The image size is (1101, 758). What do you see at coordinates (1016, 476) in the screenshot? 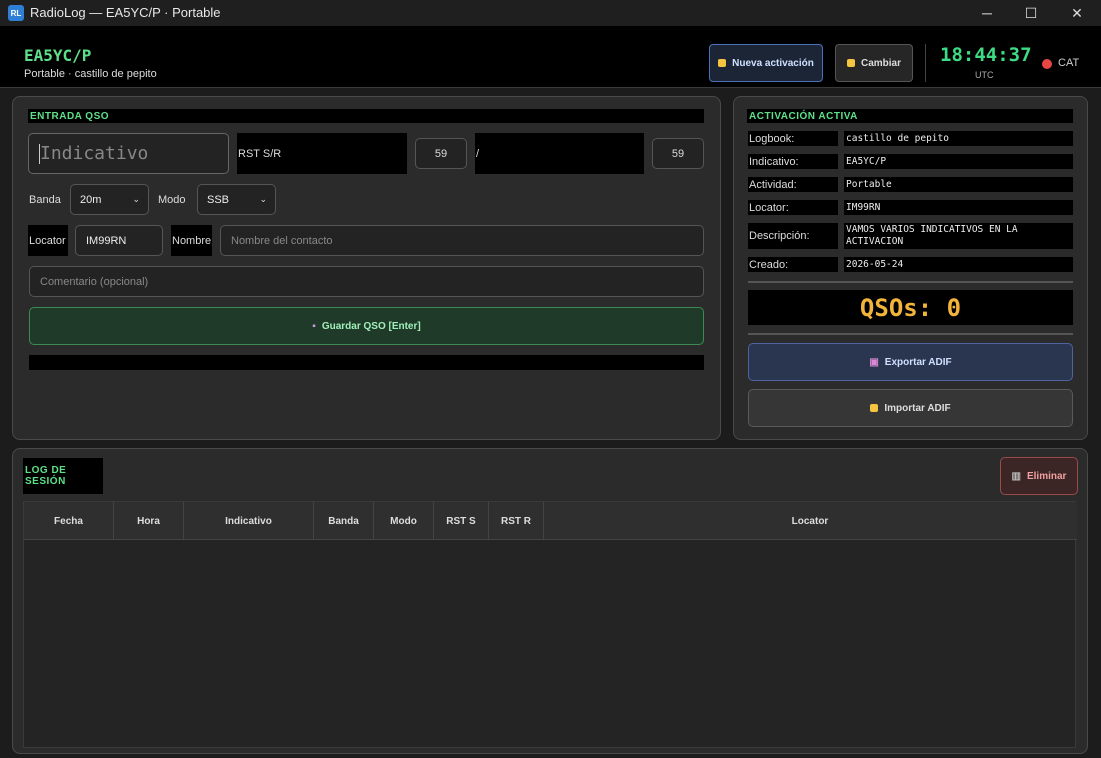
I see `trash-icon: ▥` at bounding box center [1016, 476].